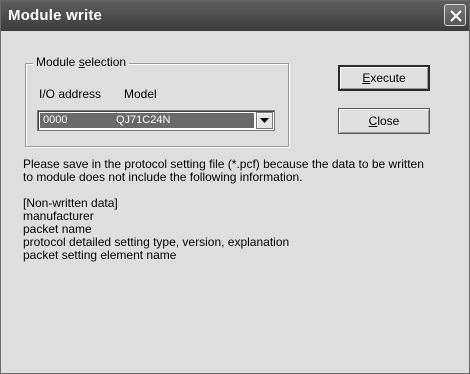 The image size is (470, 374). Describe the element at coordinates (55, 120) in the screenshot. I see `selected-io-address: 0000` at that location.